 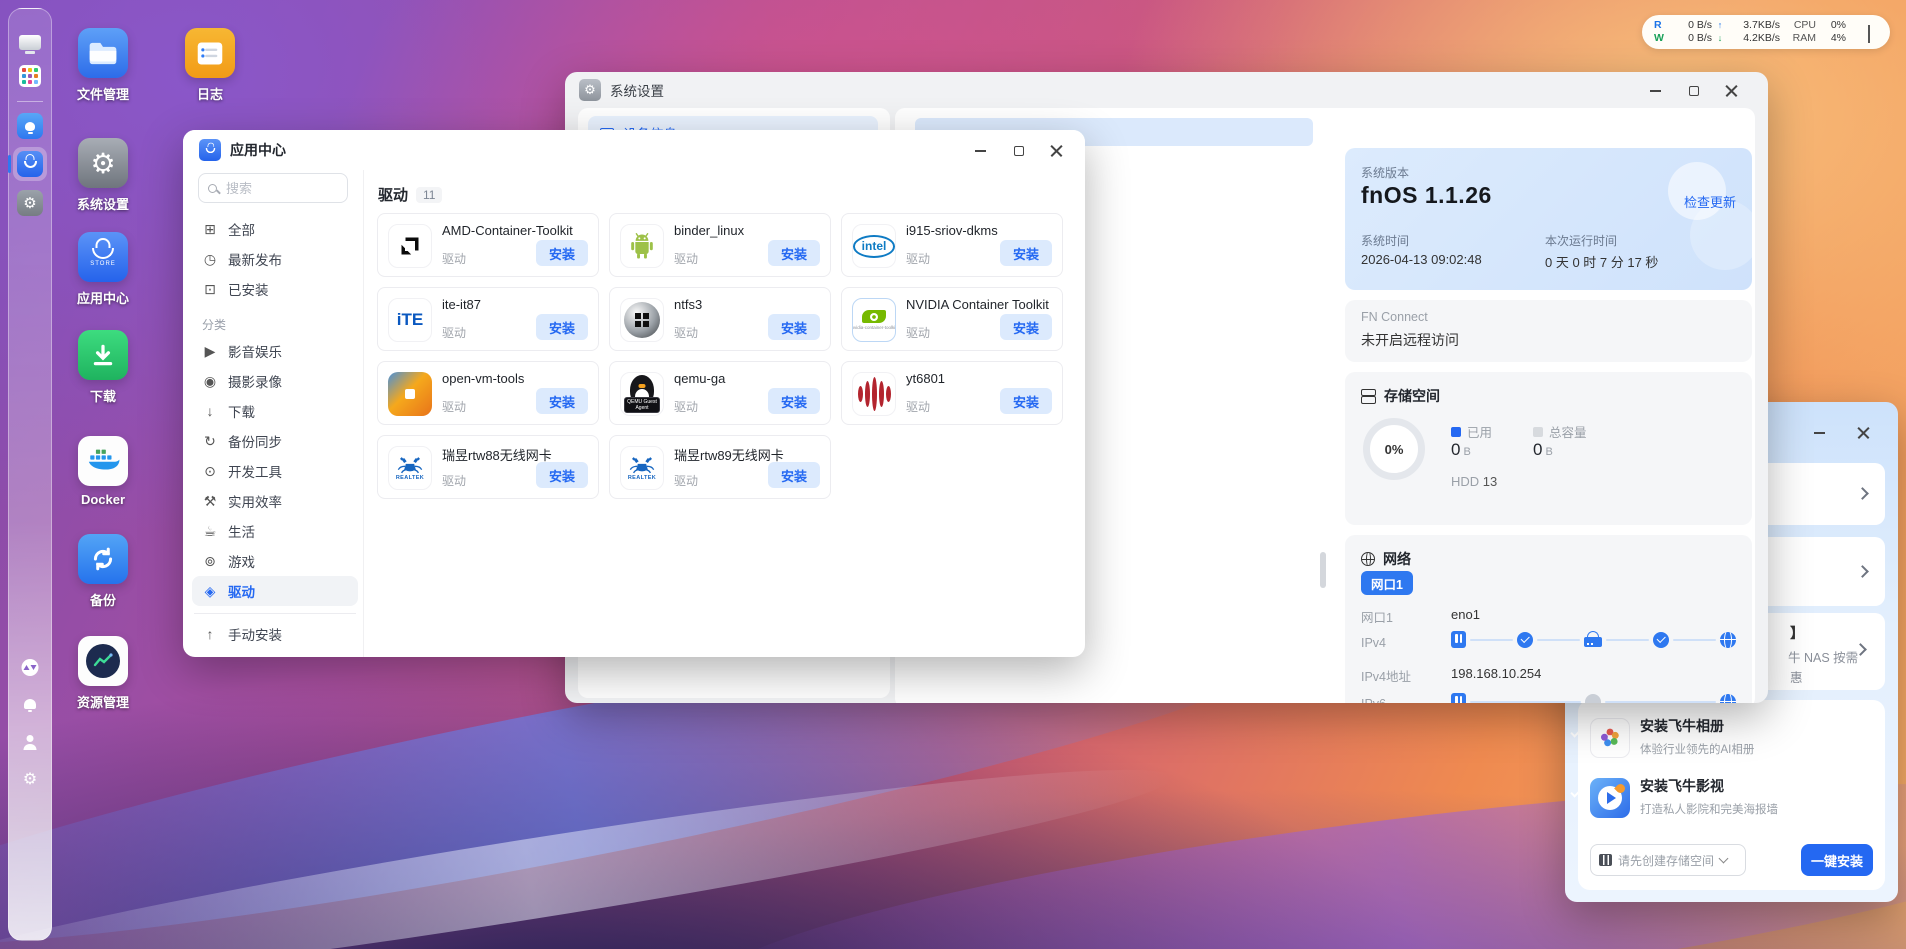 I want to click on nav-item-manual-install: ↑ 手动安装, so click(x=275, y=634).